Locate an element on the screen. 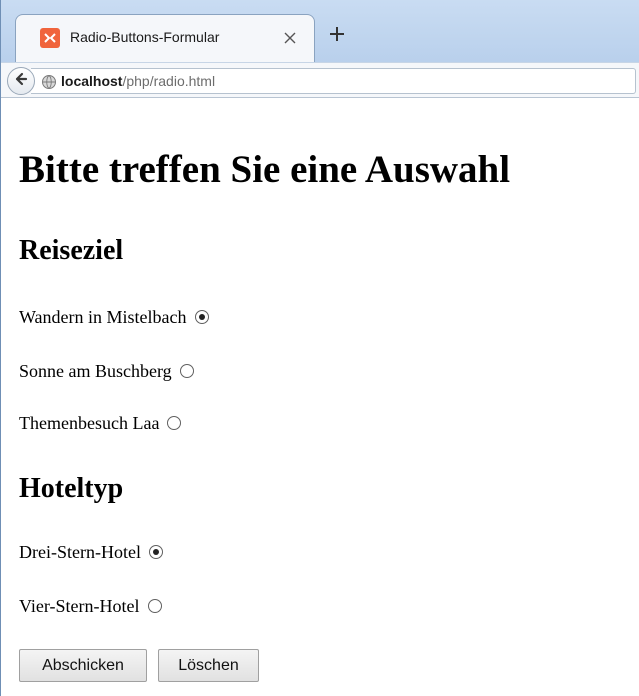  url-text: localhost/php/radio.html is located at coordinates (138, 81).